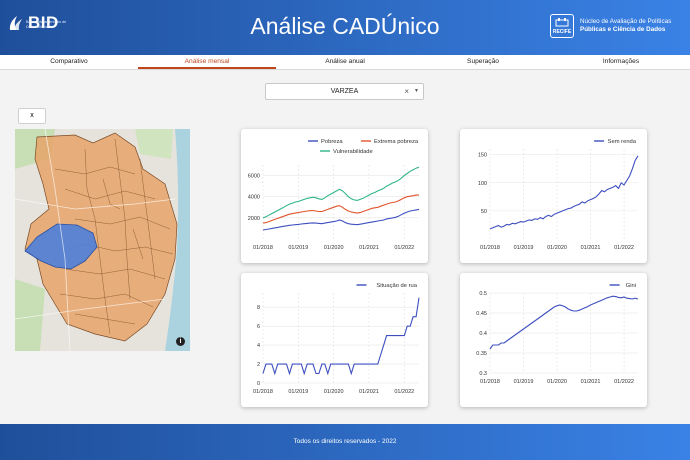 Image resolution: width=690 pixels, height=460 pixels. Describe the element at coordinates (258, 365) in the screenshot. I see `y-tick-label: 2` at that location.